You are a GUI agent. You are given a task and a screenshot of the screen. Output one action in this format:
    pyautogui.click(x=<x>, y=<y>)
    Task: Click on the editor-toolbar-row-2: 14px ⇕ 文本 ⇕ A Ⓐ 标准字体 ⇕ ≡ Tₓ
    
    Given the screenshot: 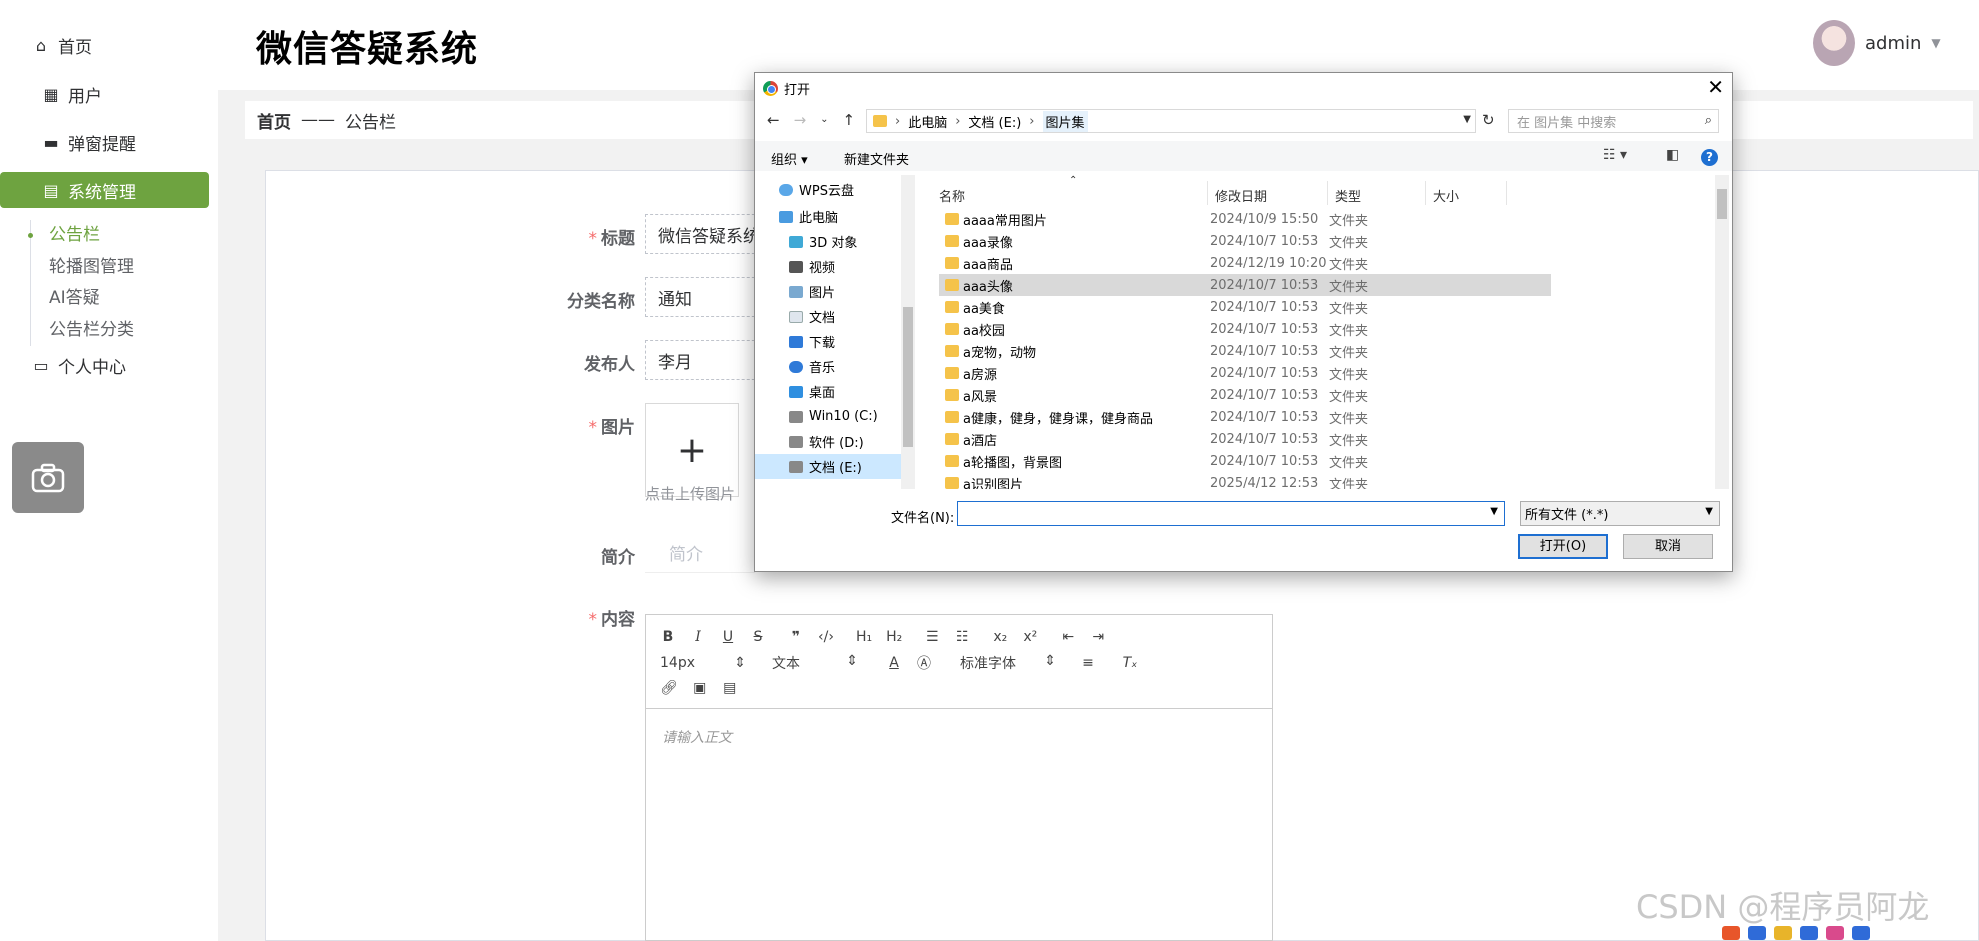 What is the action you would take?
    pyautogui.click(x=906, y=663)
    